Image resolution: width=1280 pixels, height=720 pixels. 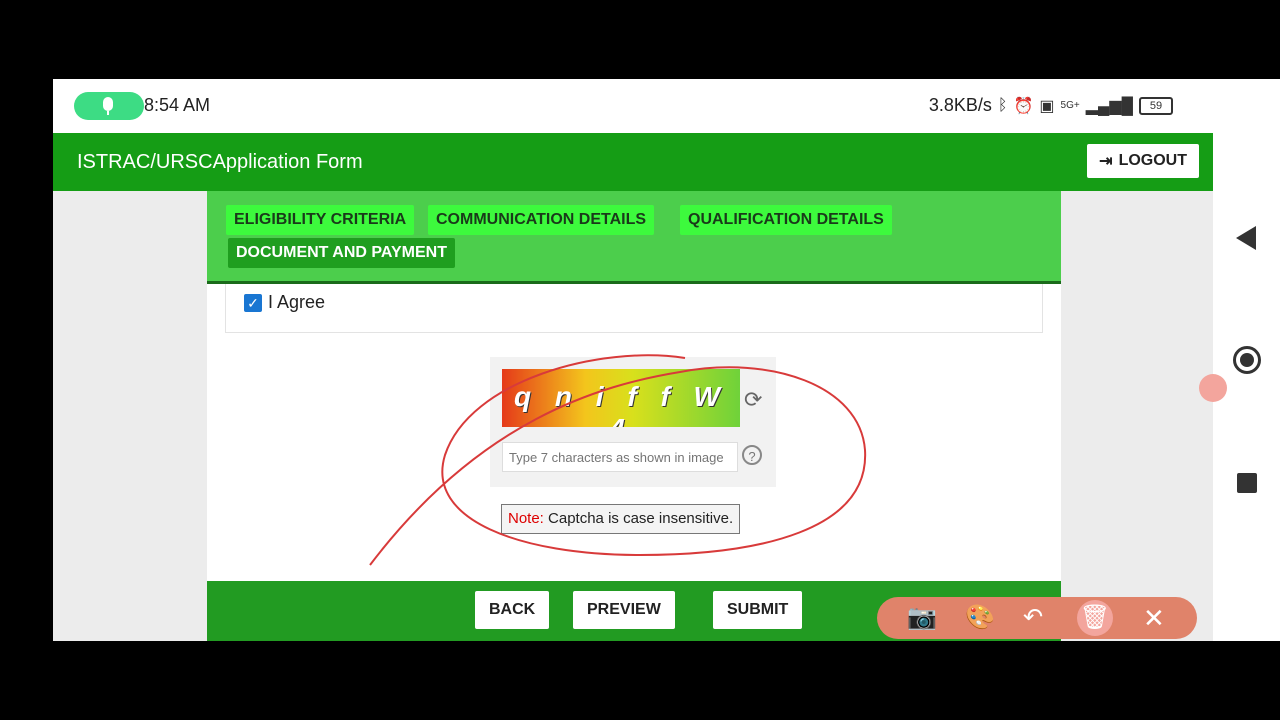 I want to click on captcha-image: q n i f f W 4, so click(x=621, y=398).